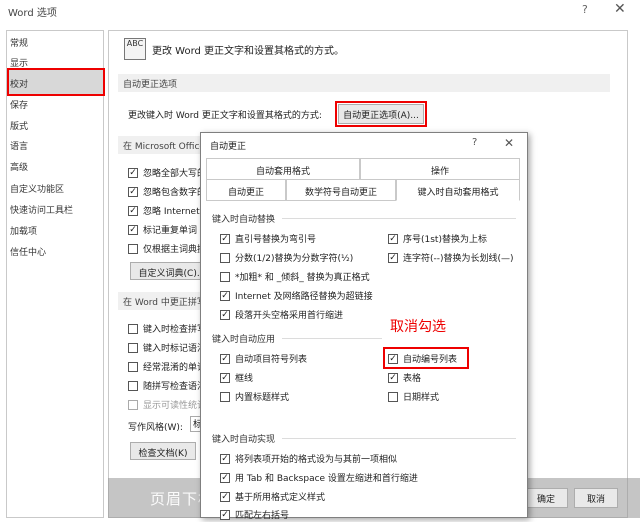 Image resolution: width=640 pixels, height=522 pixels. I want to click on nav-item-customize-ribbon: 自定义功能区, so click(37, 188).